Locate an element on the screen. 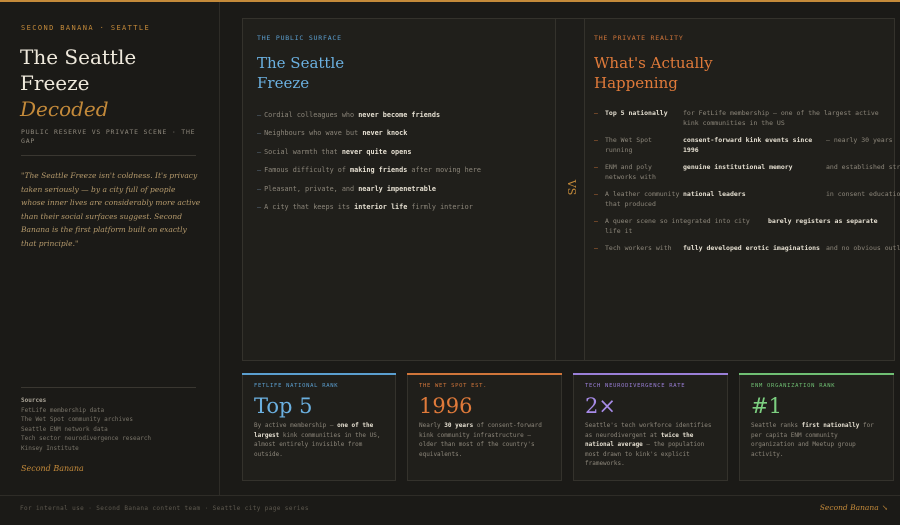 This screenshot has width=900, height=525. source-item: The Wet Spot community archives is located at coordinates (77, 419).